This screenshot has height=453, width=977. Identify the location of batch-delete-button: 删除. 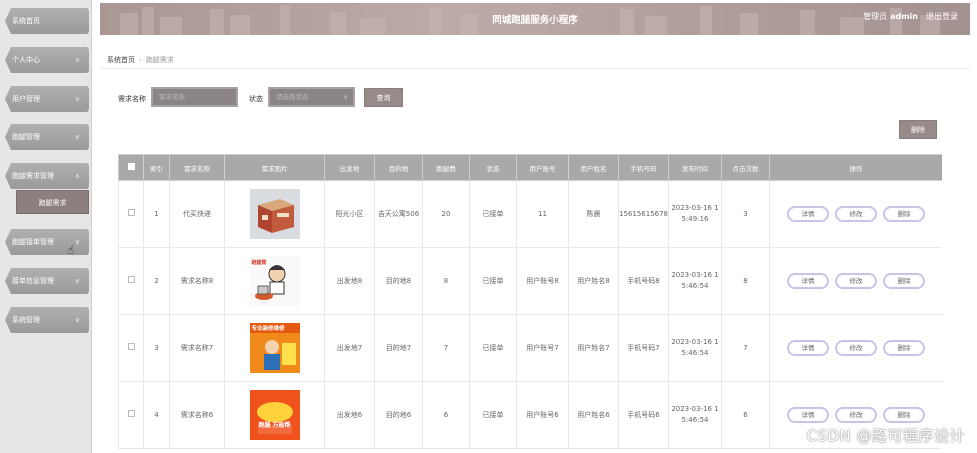
(918, 129).